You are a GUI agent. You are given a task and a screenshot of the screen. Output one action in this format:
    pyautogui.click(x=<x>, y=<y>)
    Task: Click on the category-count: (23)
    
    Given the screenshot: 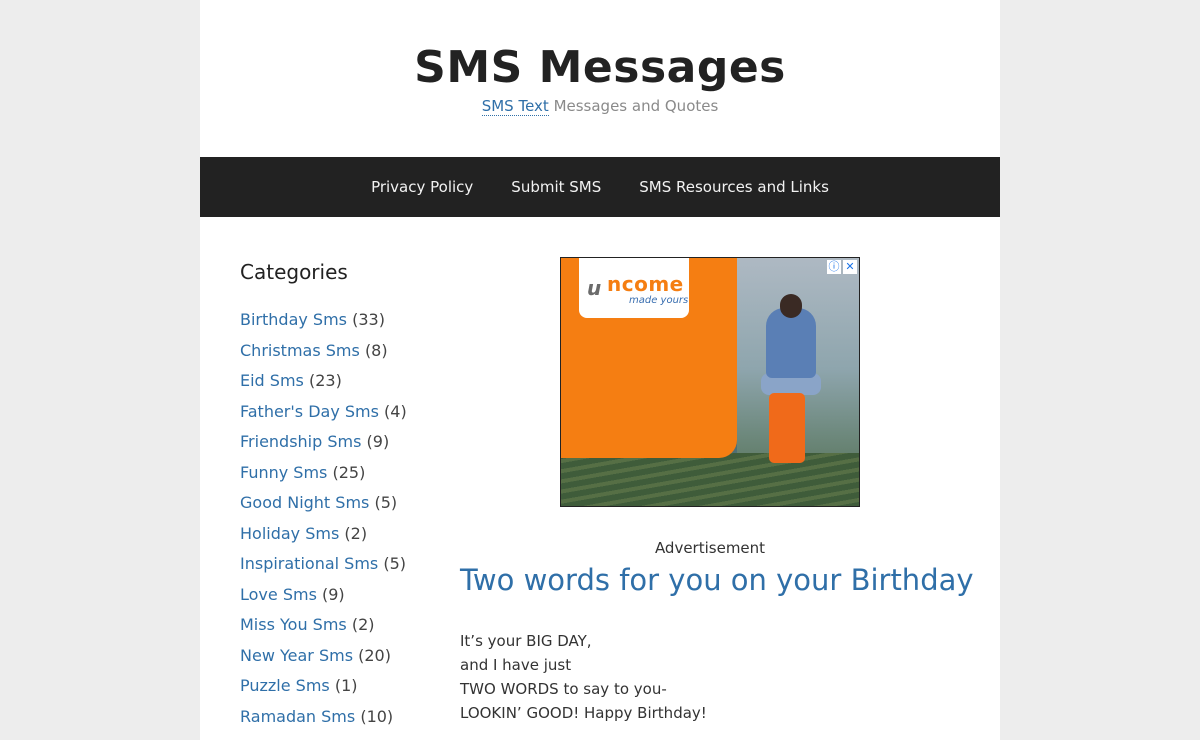 What is the action you would take?
    pyautogui.click(x=325, y=380)
    